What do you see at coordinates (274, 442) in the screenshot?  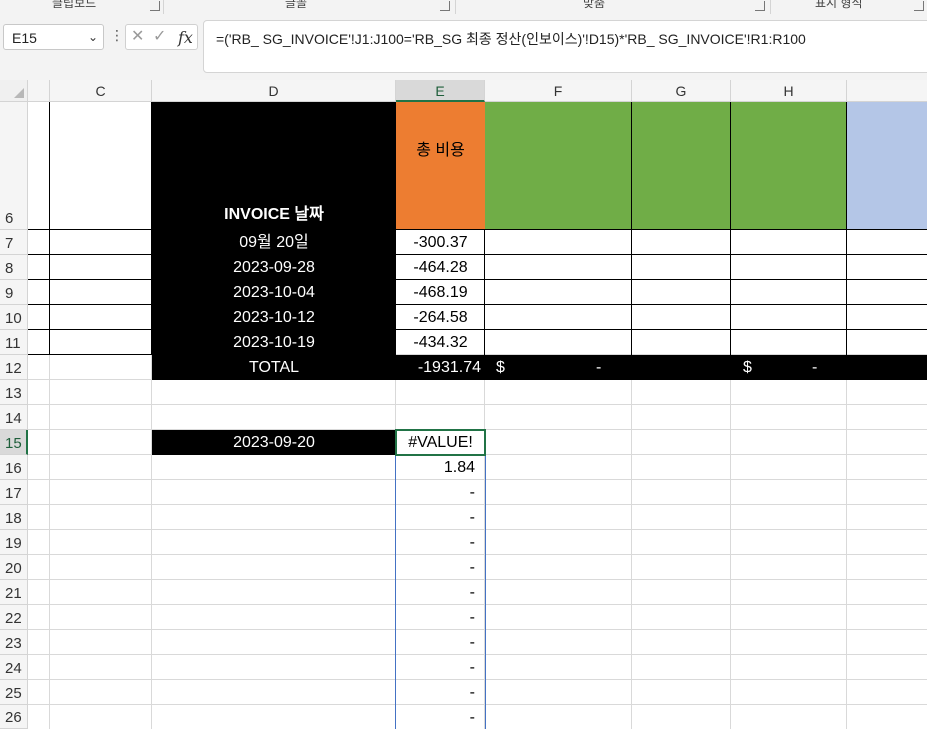 I see `cell-d15: 2023-09-20` at bounding box center [274, 442].